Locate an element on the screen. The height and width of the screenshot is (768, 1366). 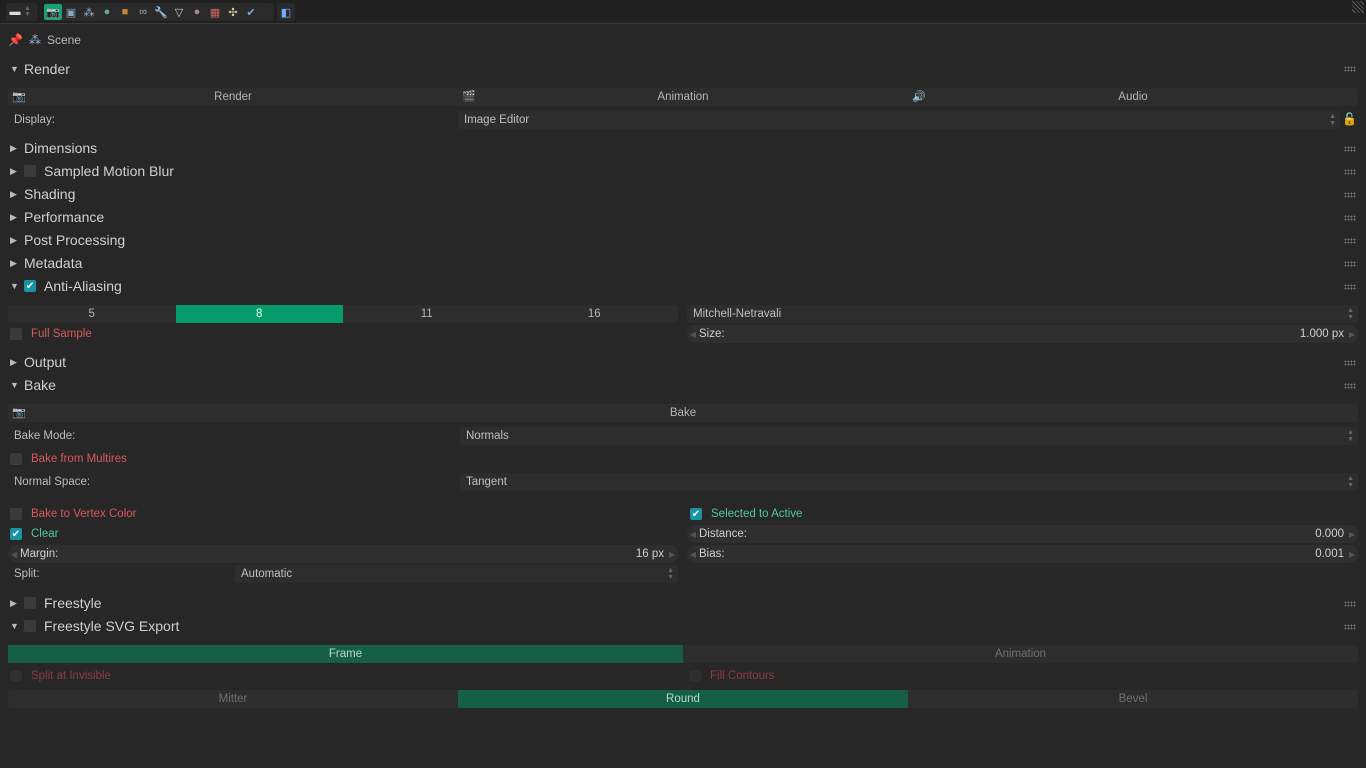
pin-icon: 📌 is located at coordinates (15, 40).